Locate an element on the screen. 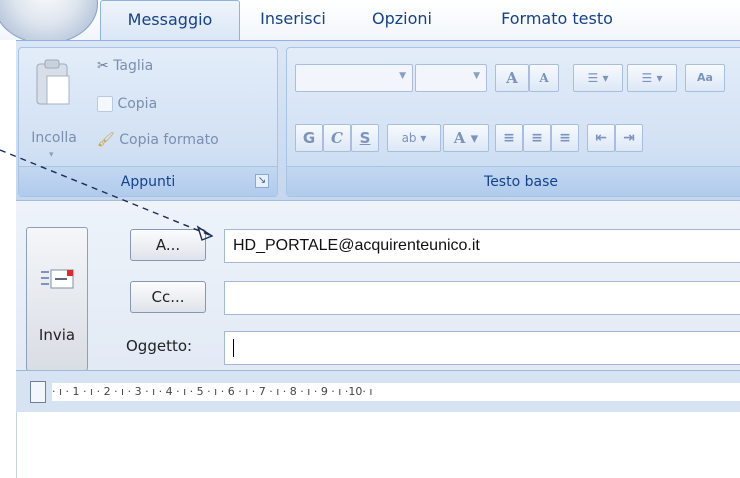 The width and height of the screenshot is (740, 478). message-body is located at coordinates (378, 445).